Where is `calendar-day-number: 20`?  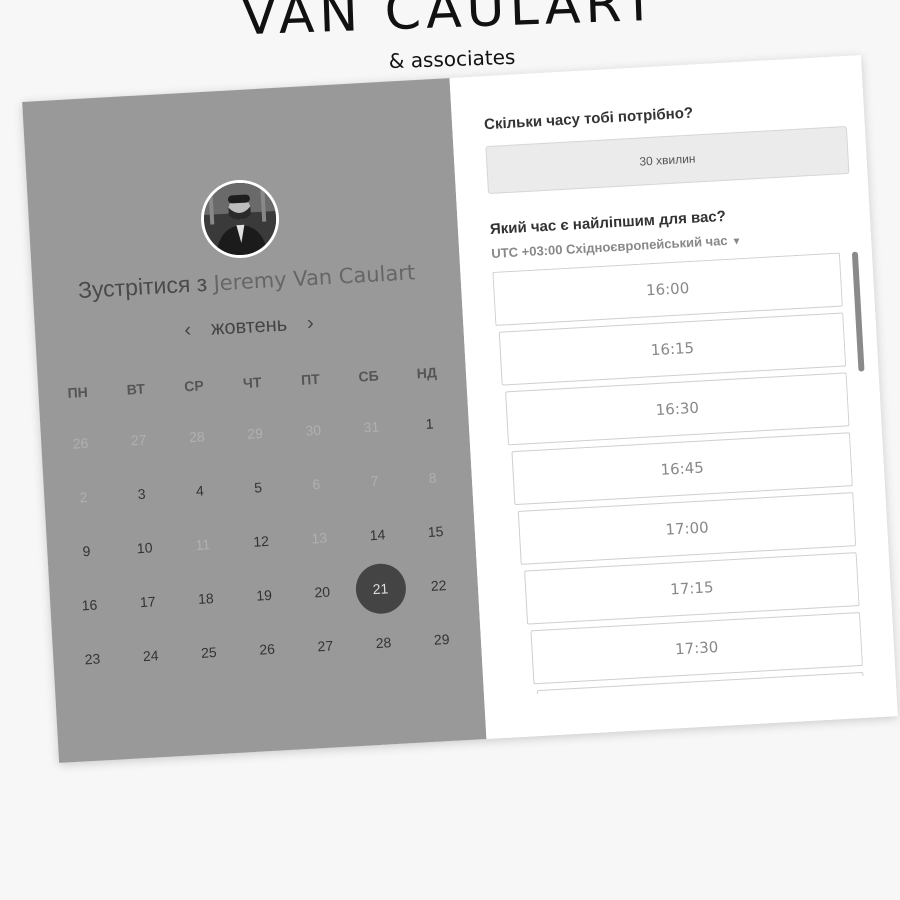 calendar-day-number: 20 is located at coordinates (322, 592).